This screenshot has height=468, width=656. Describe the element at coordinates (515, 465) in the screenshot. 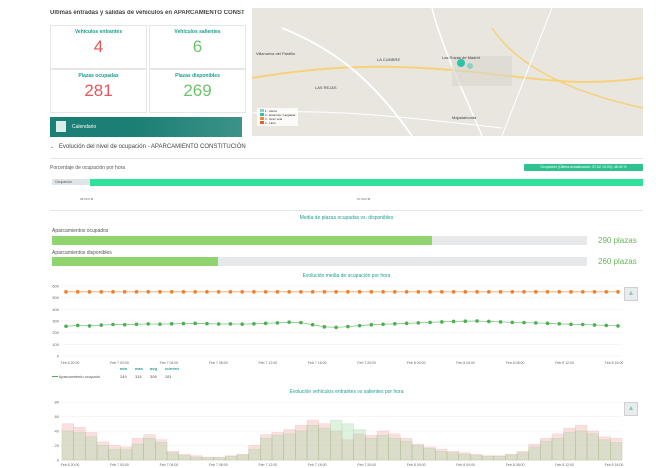

I see `x-tick-label: Feb 8 08:00` at that location.